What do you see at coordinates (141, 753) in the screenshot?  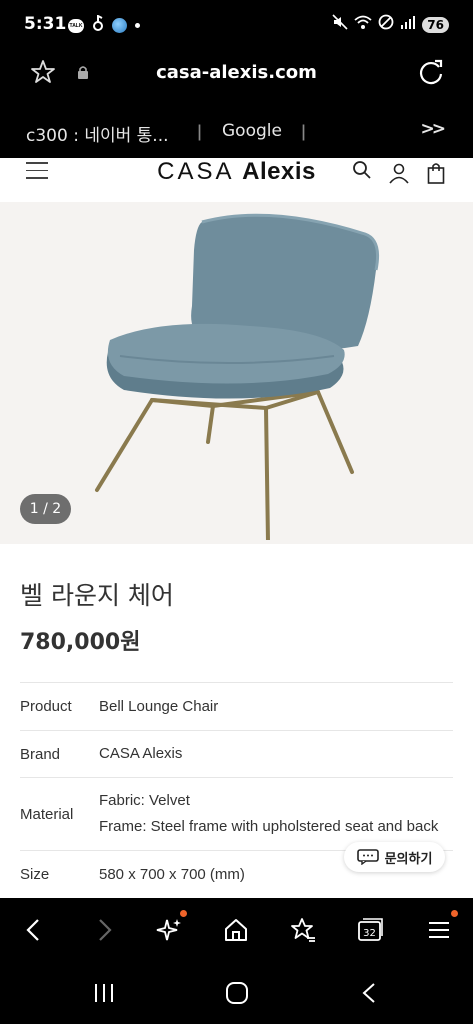 I see `spec-value-line: CASA Alexis` at bounding box center [141, 753].